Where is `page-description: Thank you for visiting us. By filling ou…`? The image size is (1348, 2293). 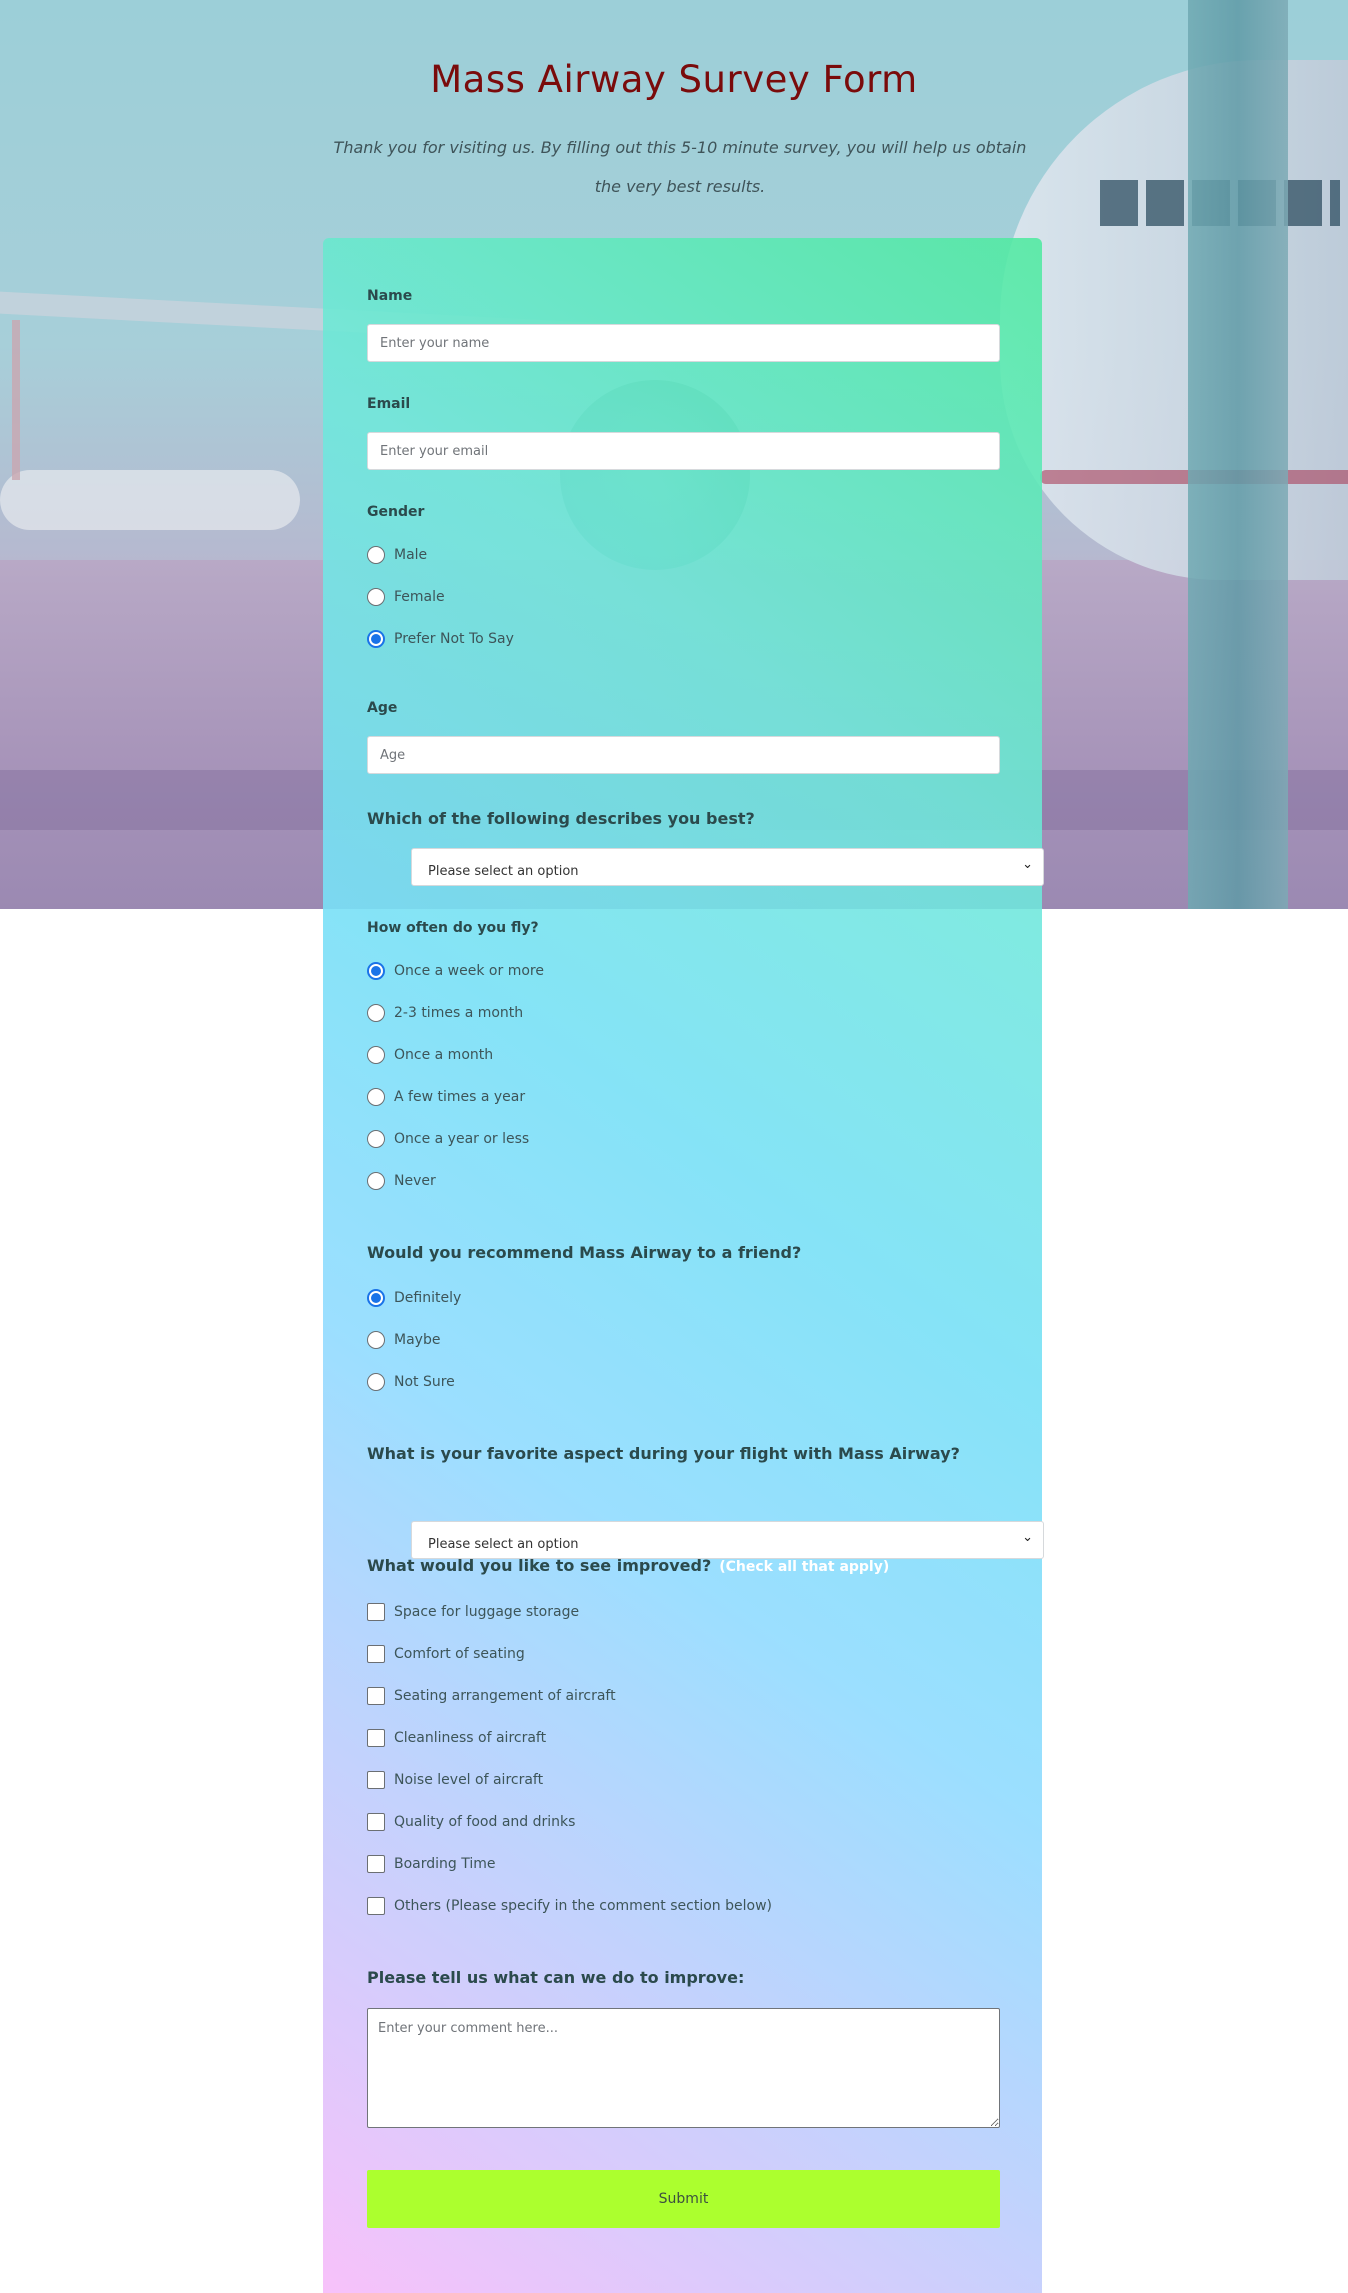
page-description: Thank you for visiting us. By filling ou… is located at coordinates (680, 167).